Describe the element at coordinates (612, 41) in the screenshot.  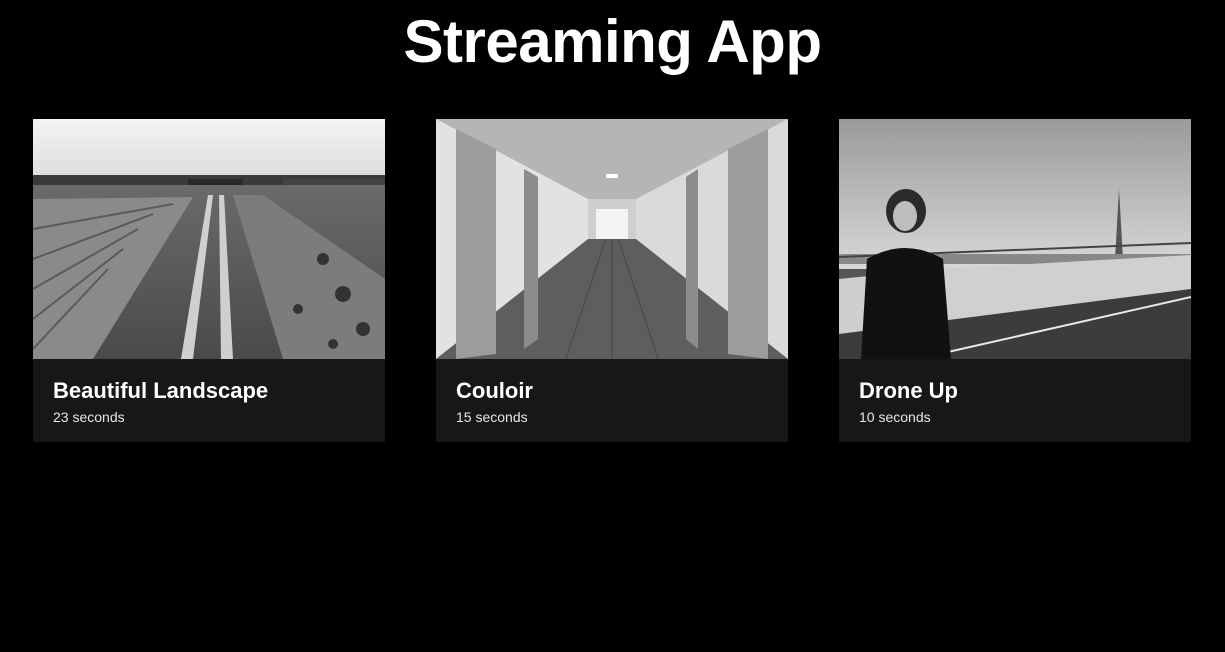
I see `page-title: Streaming App` at that location.